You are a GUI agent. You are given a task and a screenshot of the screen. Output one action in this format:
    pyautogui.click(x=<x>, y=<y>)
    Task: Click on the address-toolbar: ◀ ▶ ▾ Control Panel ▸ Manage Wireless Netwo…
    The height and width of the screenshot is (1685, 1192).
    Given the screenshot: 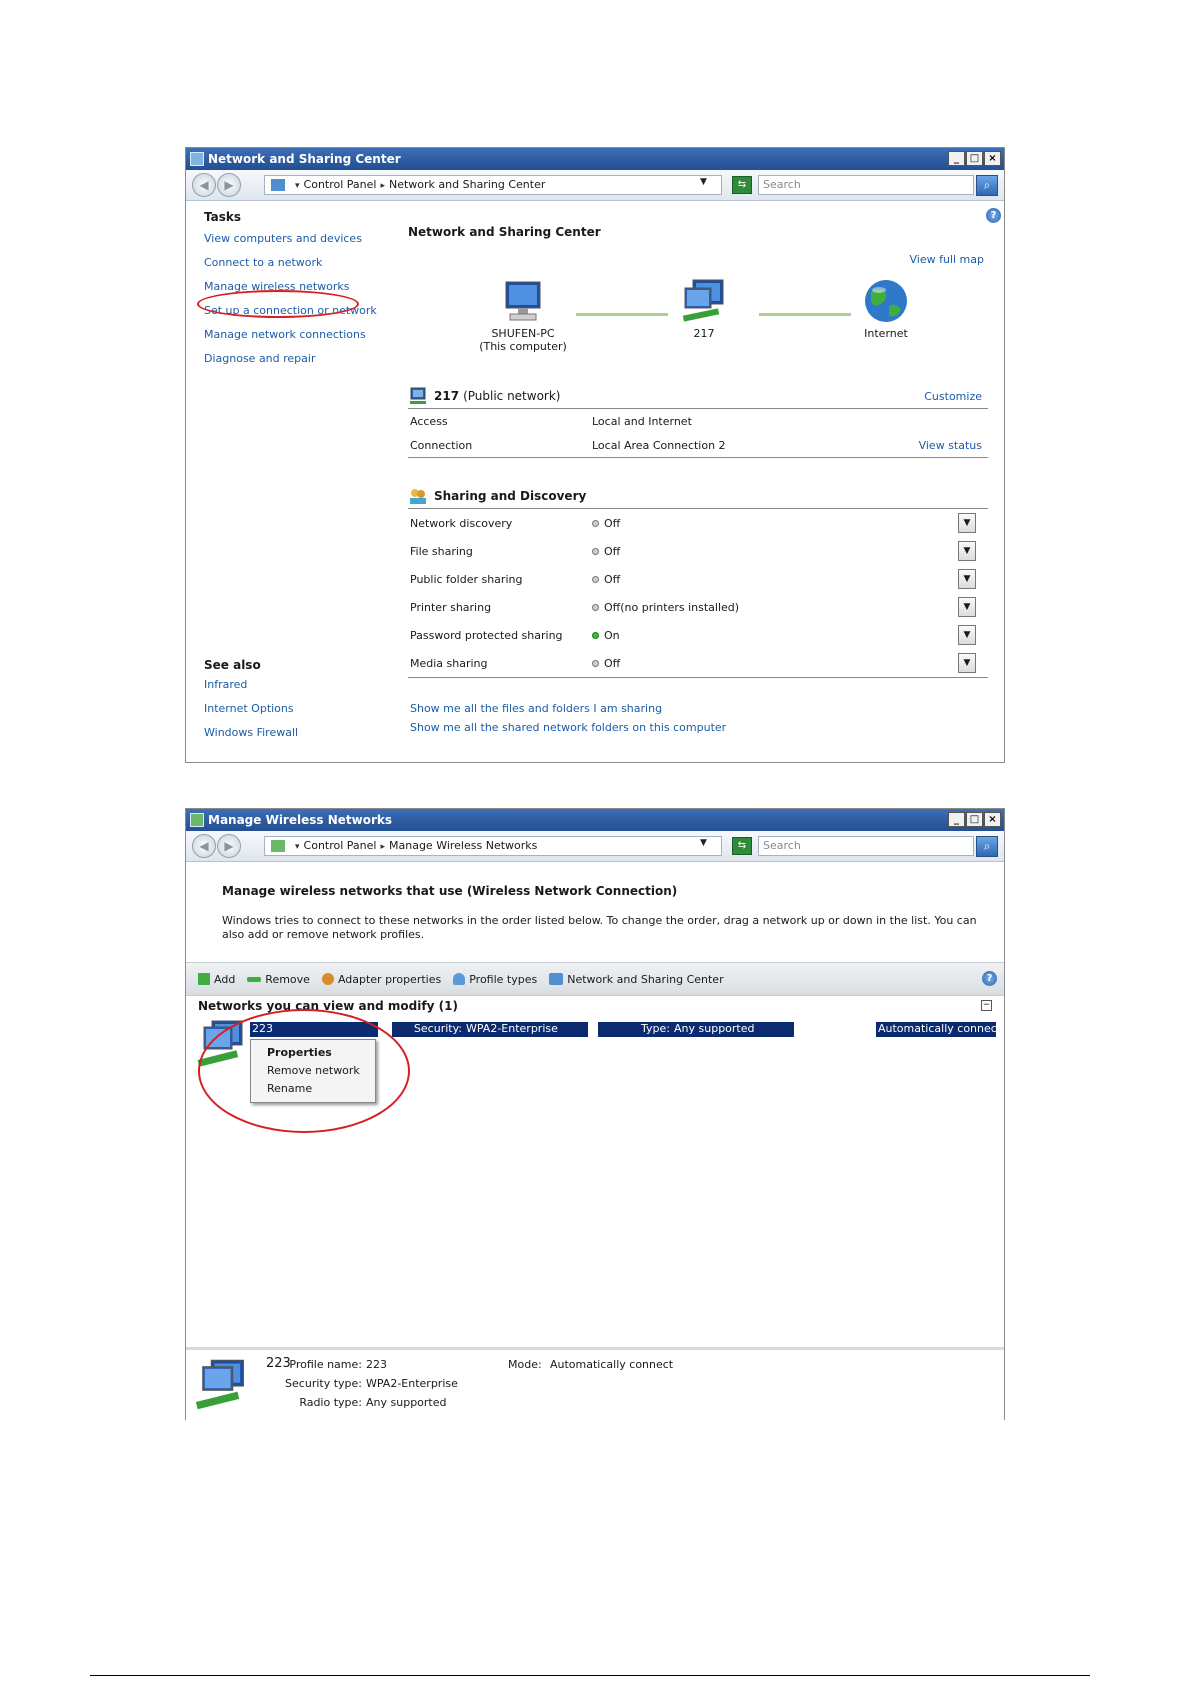 What is the action you would take?
    pyautogui.click(x=595, y=846)
    